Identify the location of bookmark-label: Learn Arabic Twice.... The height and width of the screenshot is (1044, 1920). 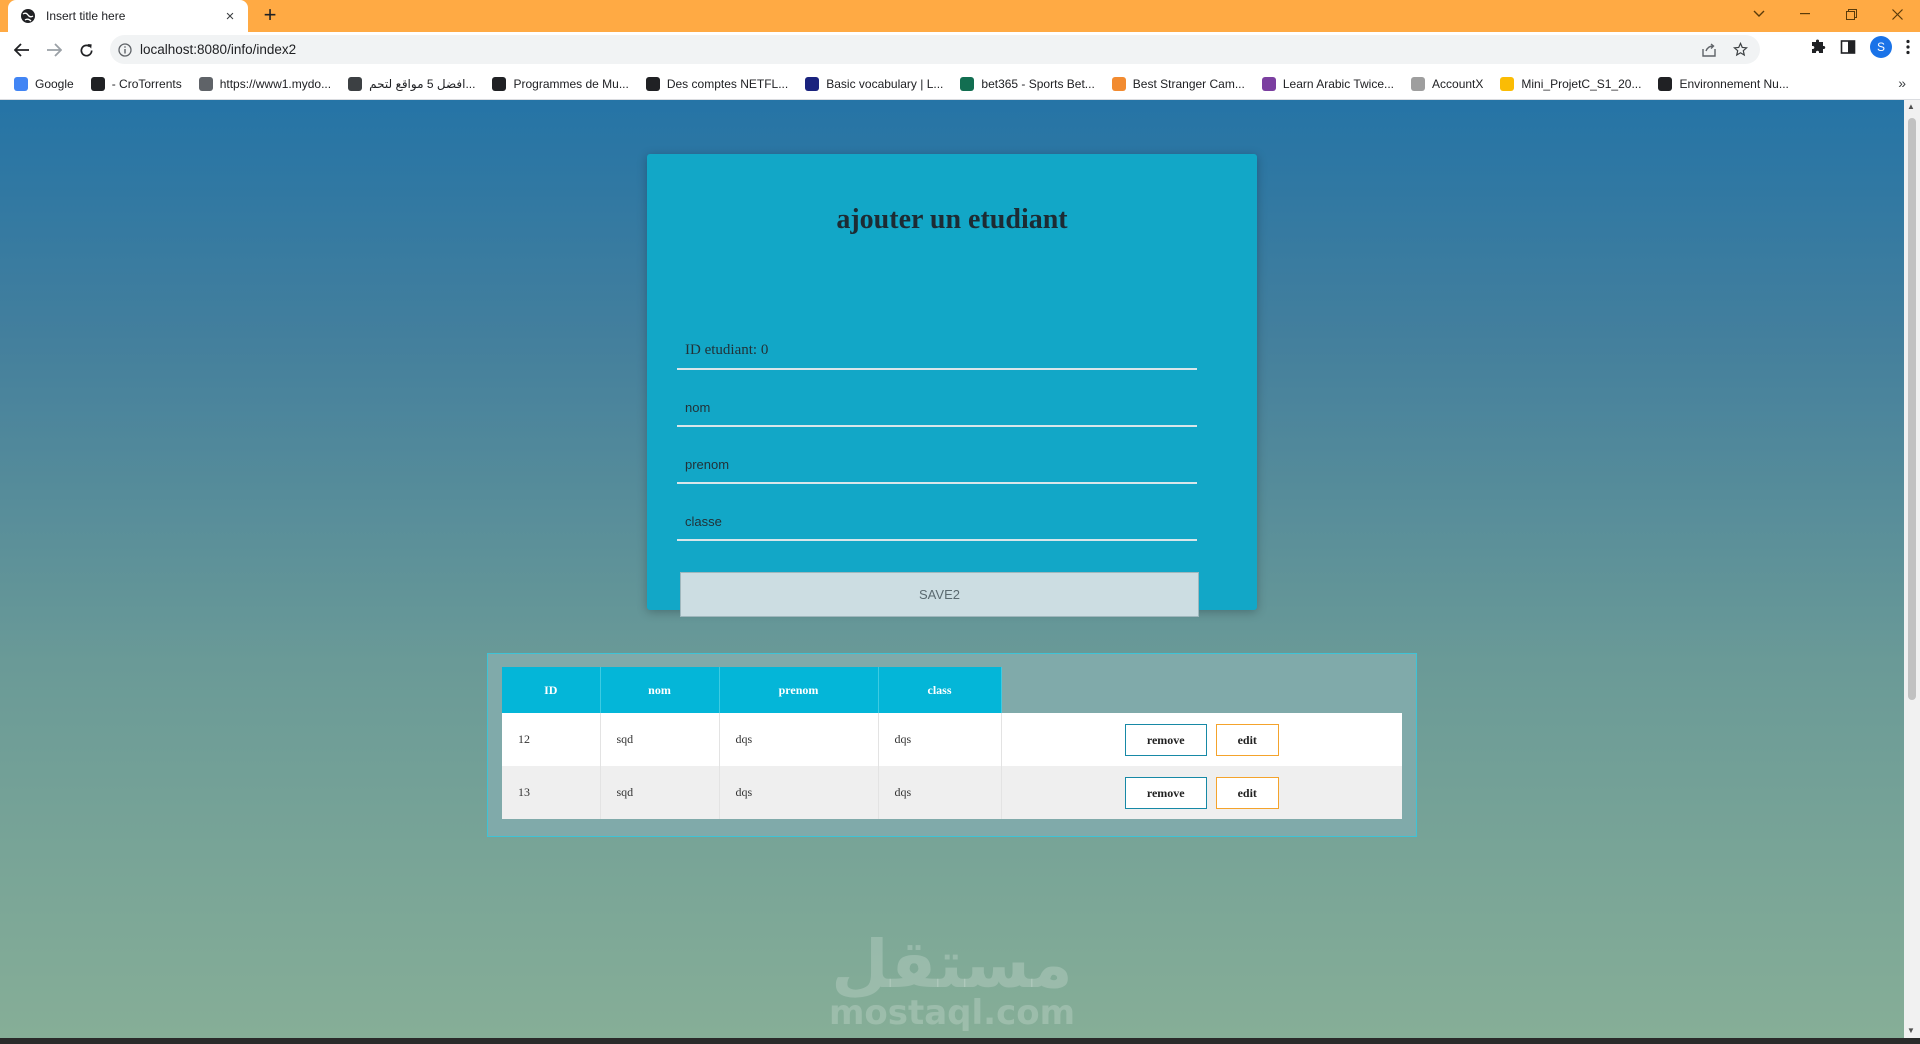
(1338, 83).